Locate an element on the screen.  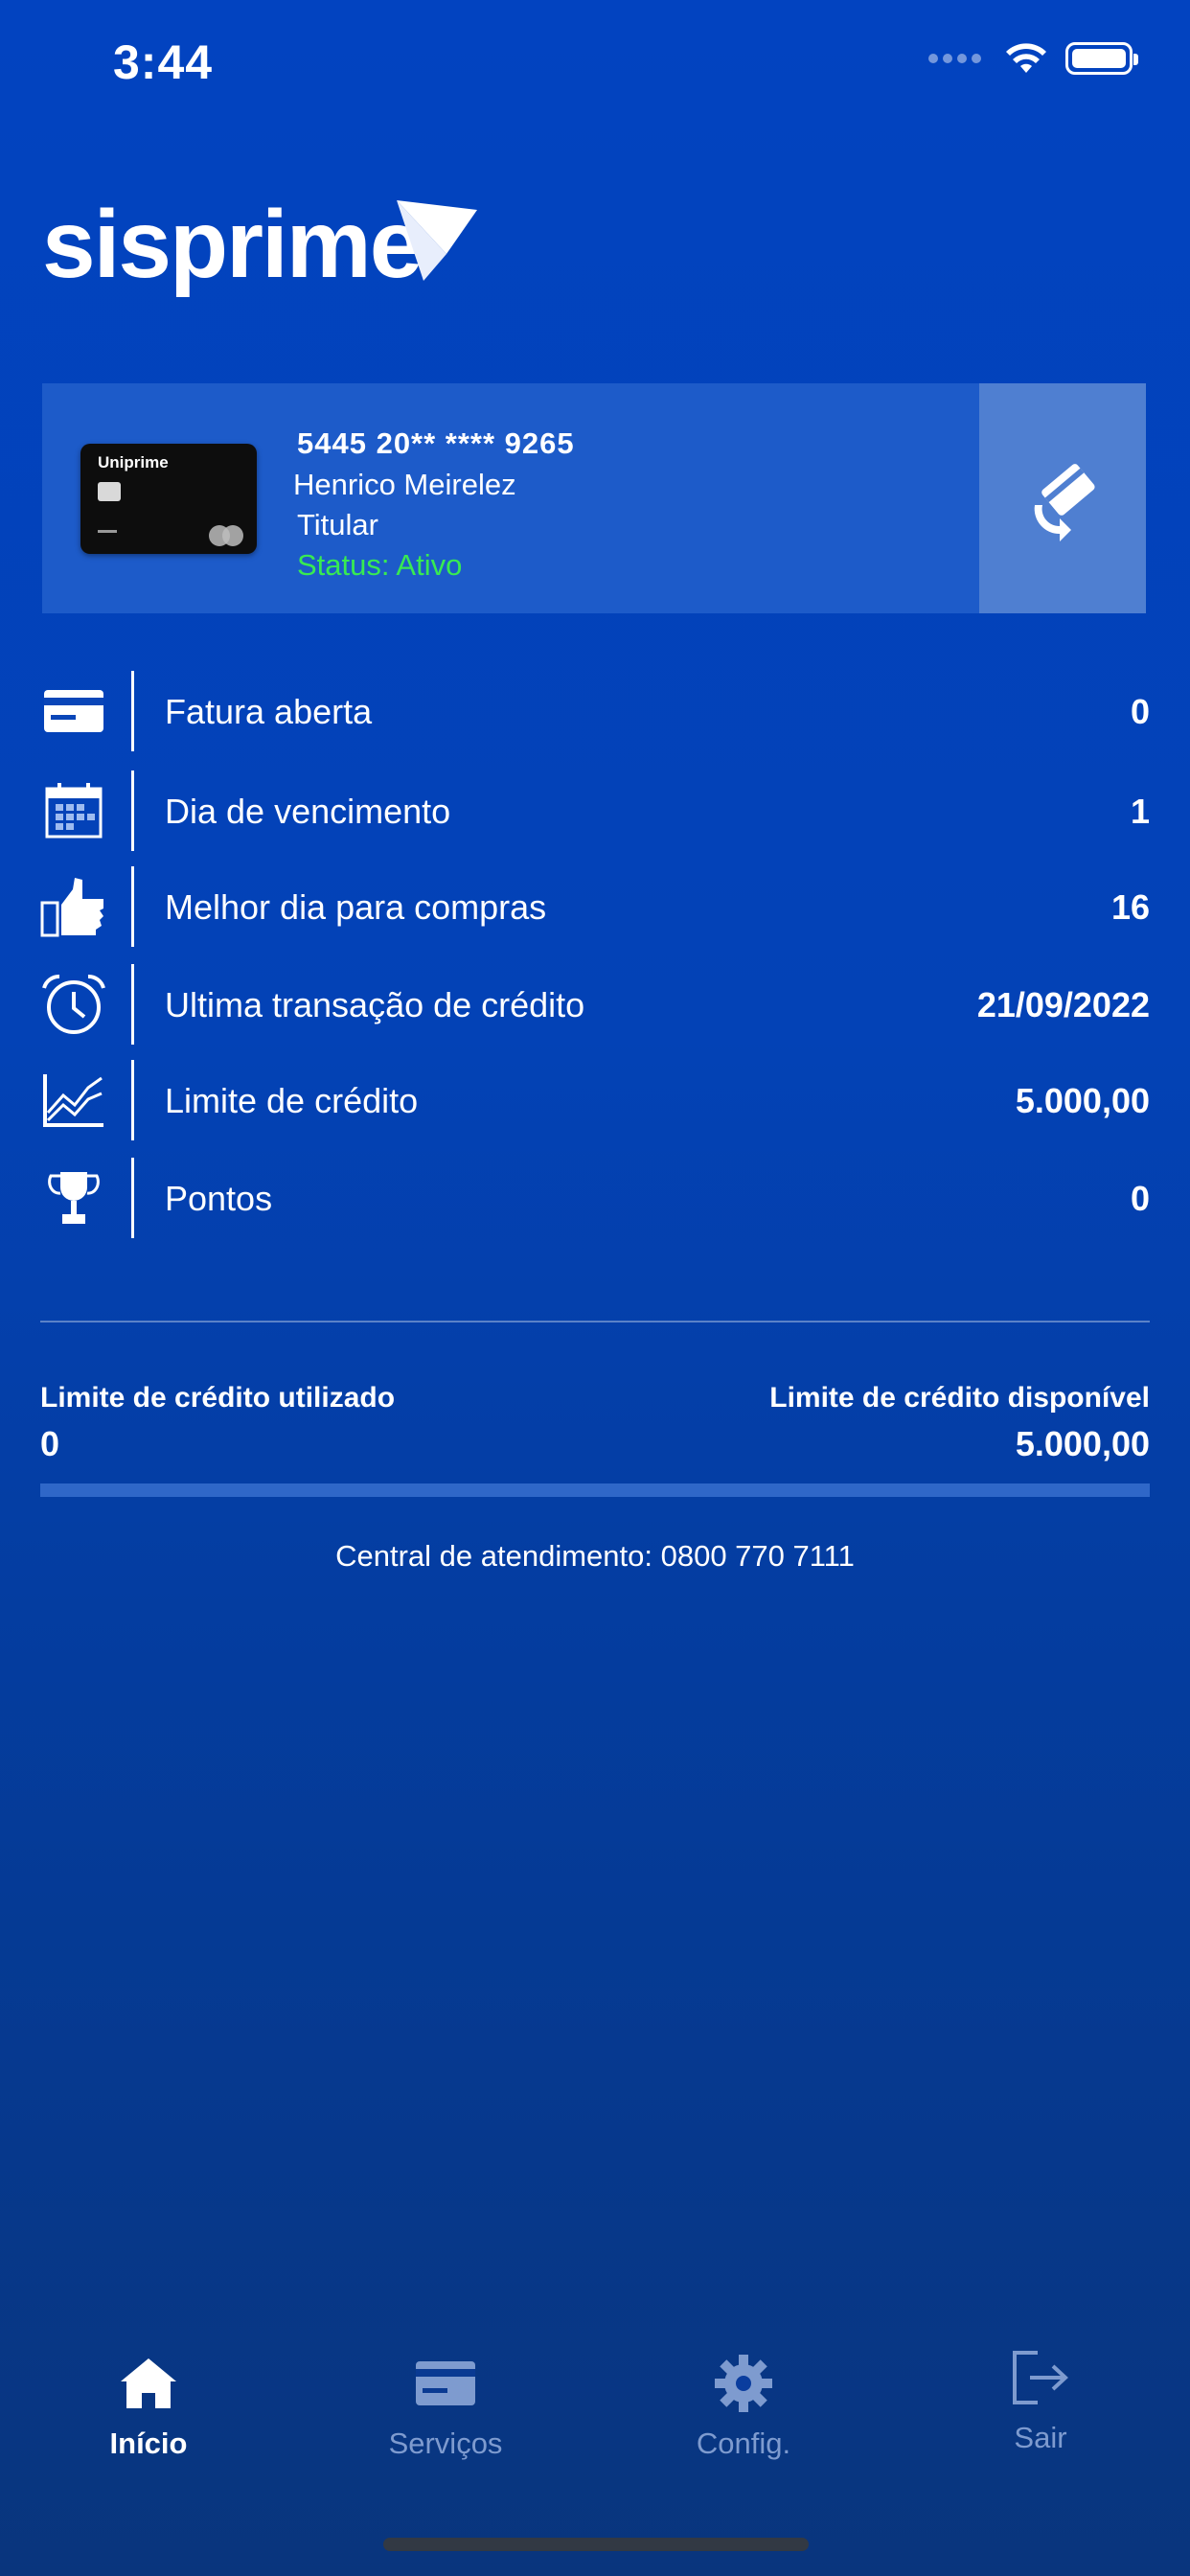
info-row-value: 16 is located at coordinates (1130, 907).